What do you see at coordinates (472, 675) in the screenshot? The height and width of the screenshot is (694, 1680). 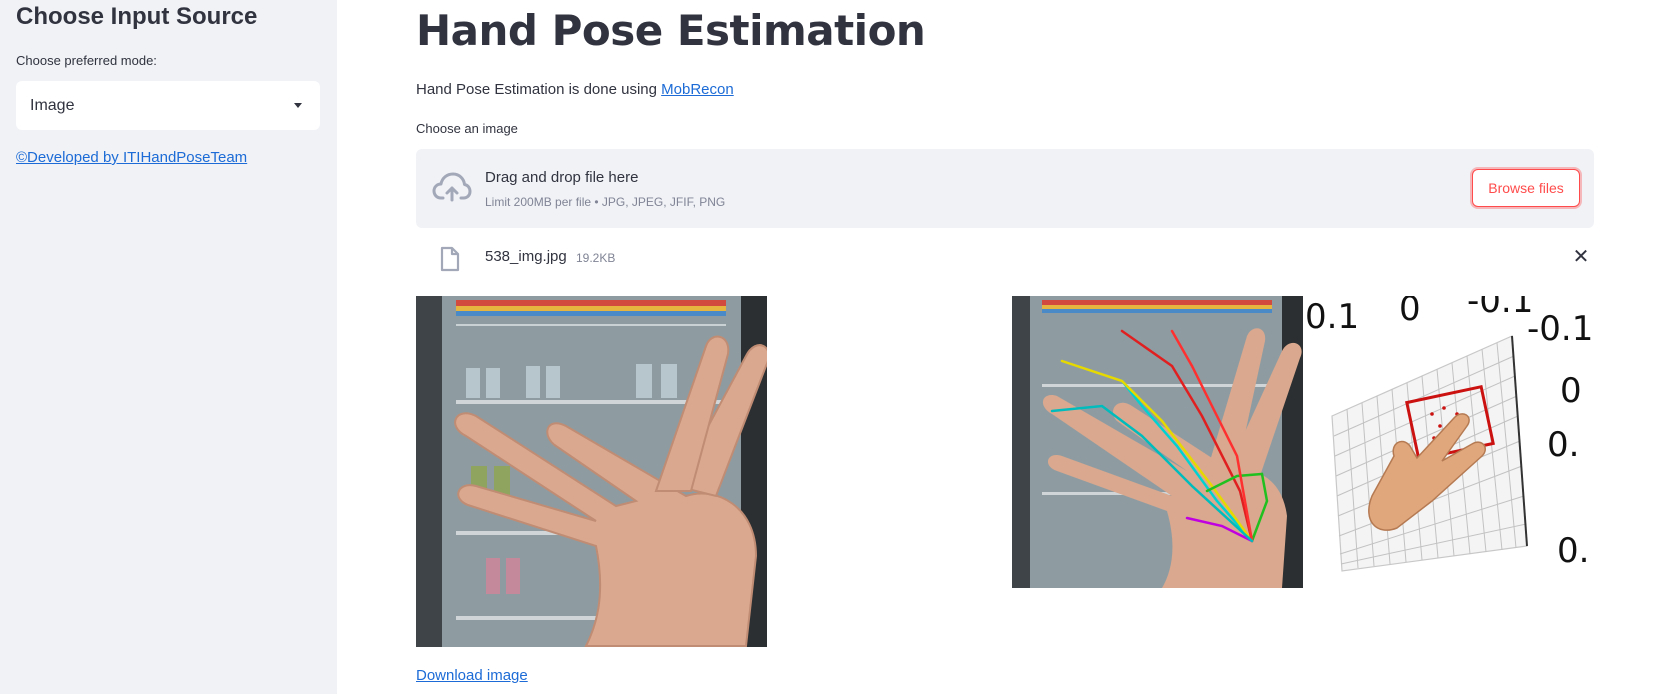 I see `download-image-link: Download image` at bounding box center [472, 675].